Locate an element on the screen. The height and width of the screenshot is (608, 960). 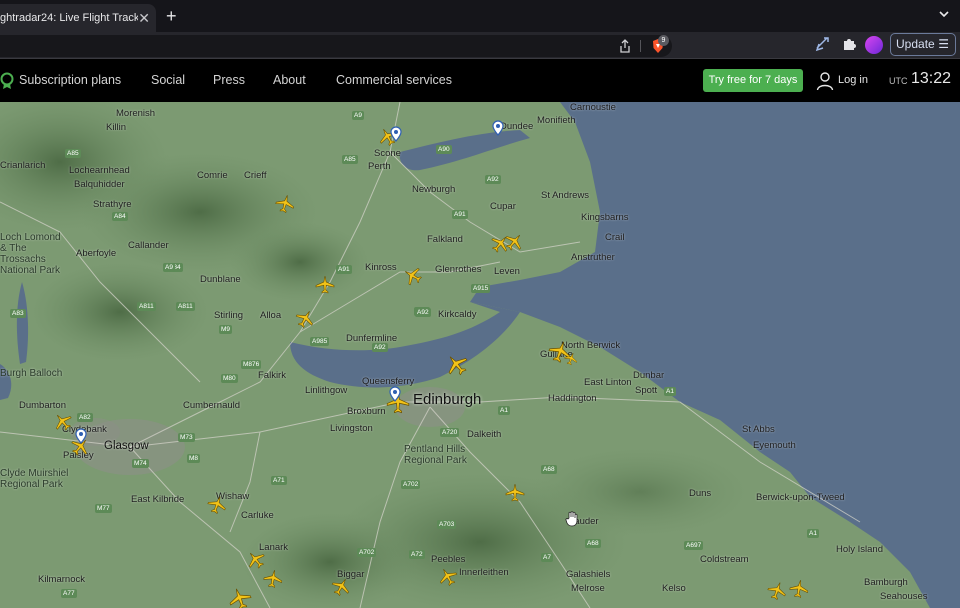
place-label-glasgow: Glasgow is located at coordinates (126, 446).